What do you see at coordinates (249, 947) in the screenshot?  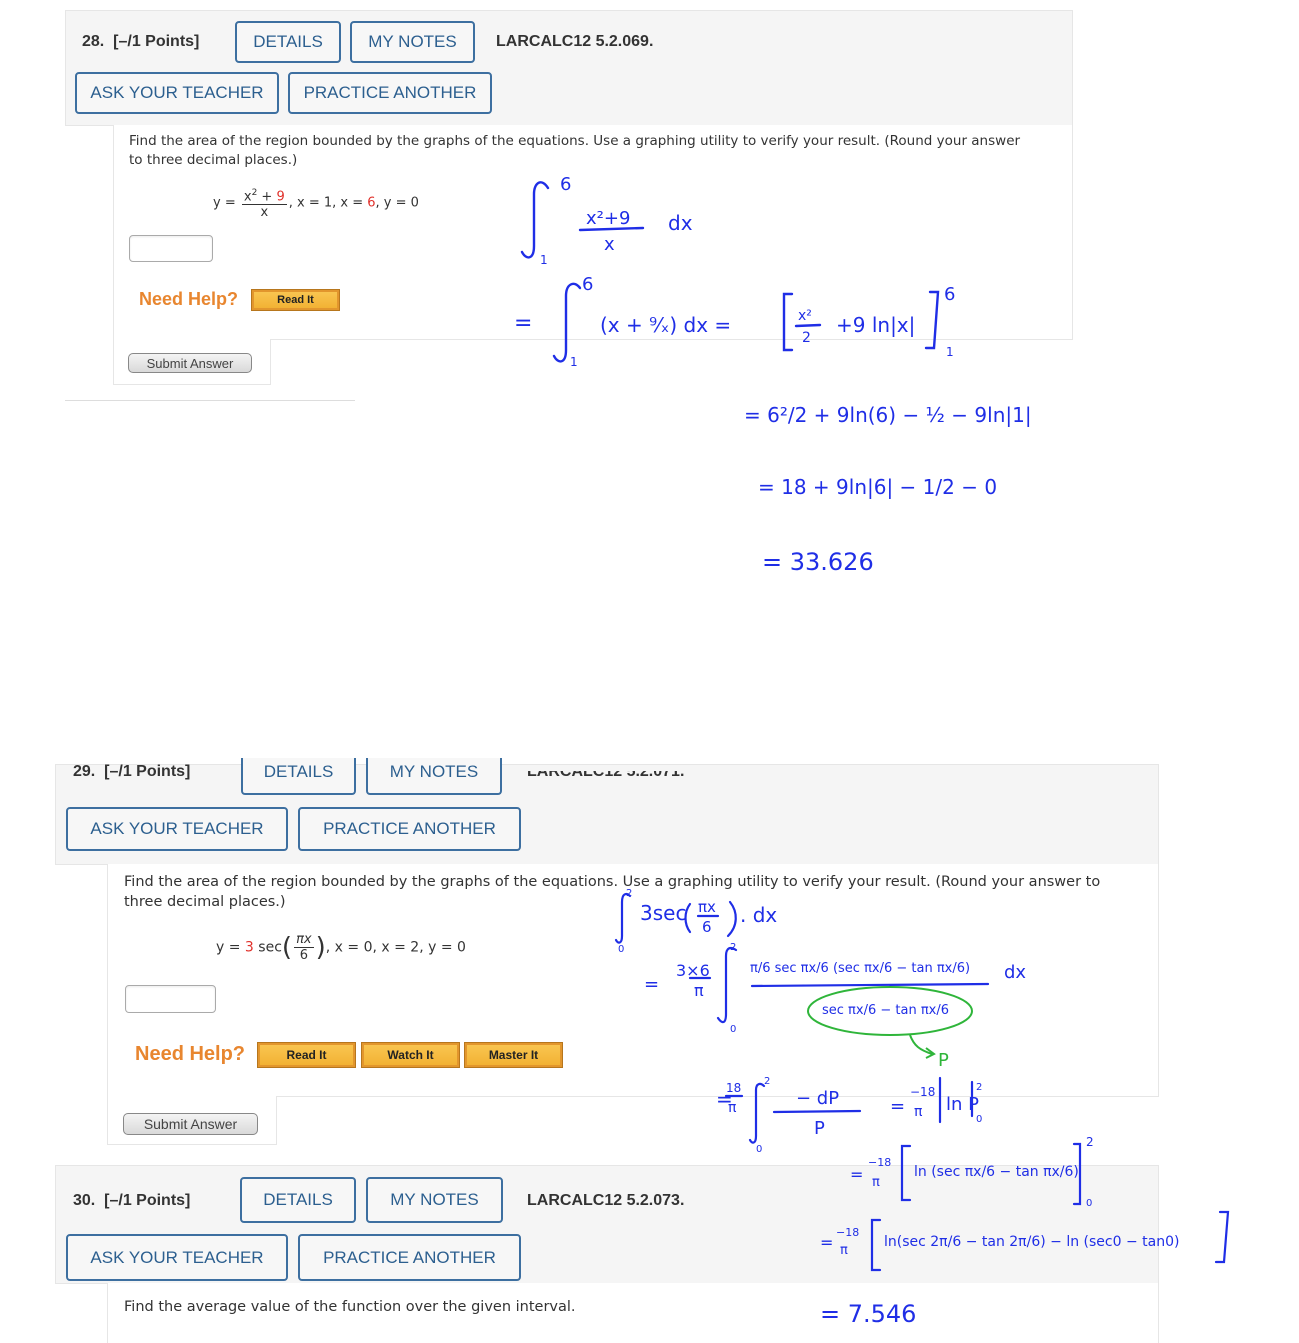 I see `equation-coefficient: 3` at bounding box center [249, 947].